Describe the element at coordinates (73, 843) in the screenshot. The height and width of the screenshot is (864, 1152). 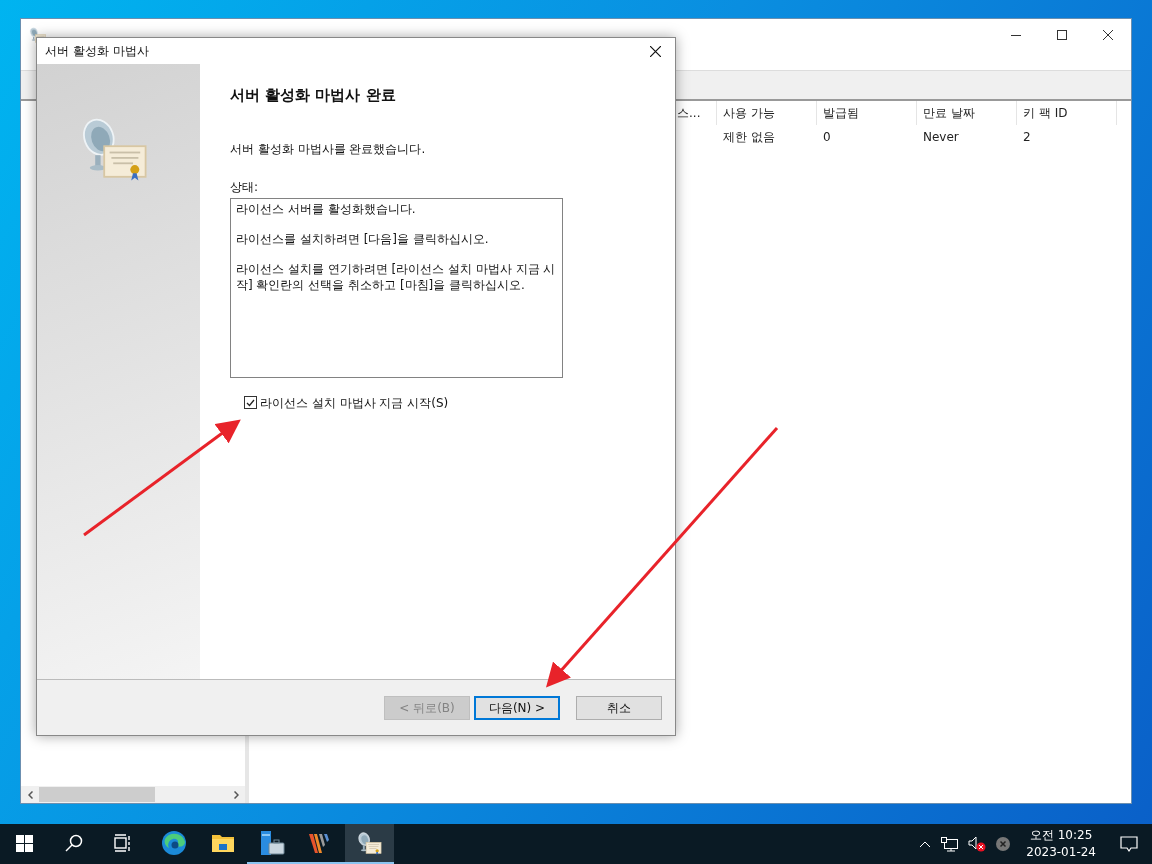
I see `search-icon` at that location.